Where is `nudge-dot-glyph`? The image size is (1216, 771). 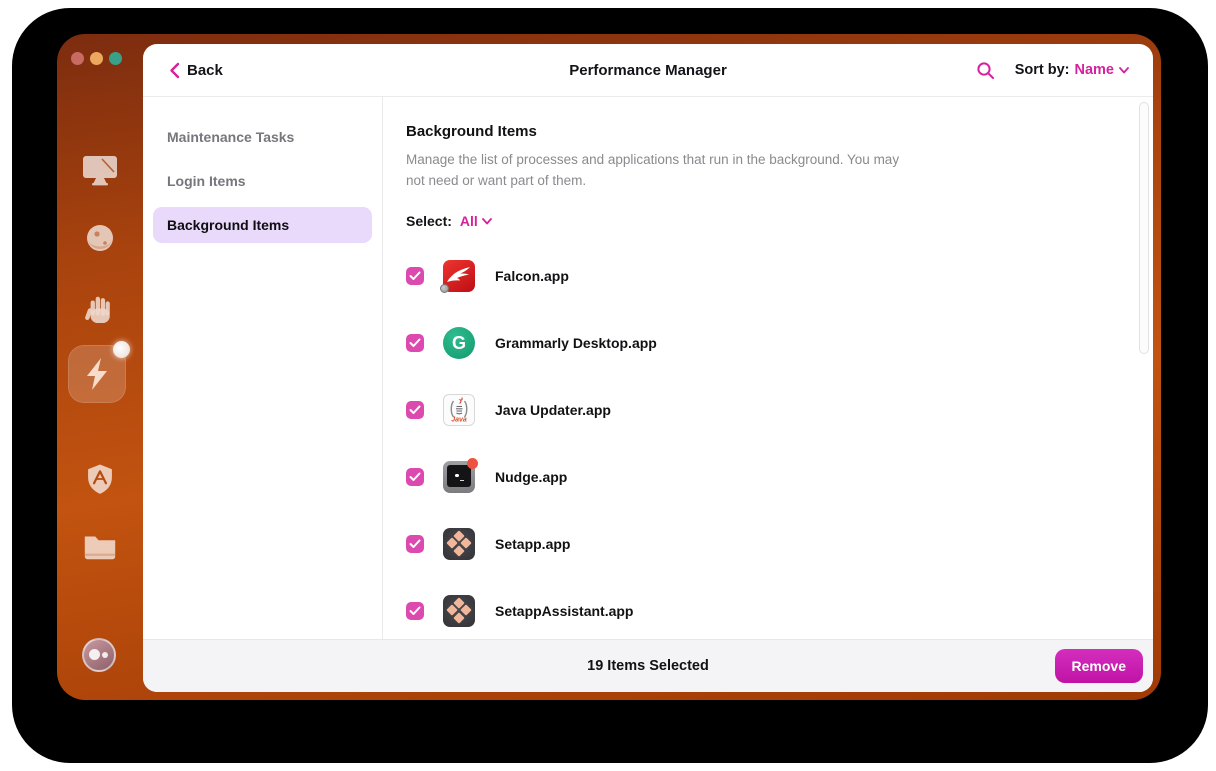 nudge-dot-glyph is located at coordinates (457, 475).